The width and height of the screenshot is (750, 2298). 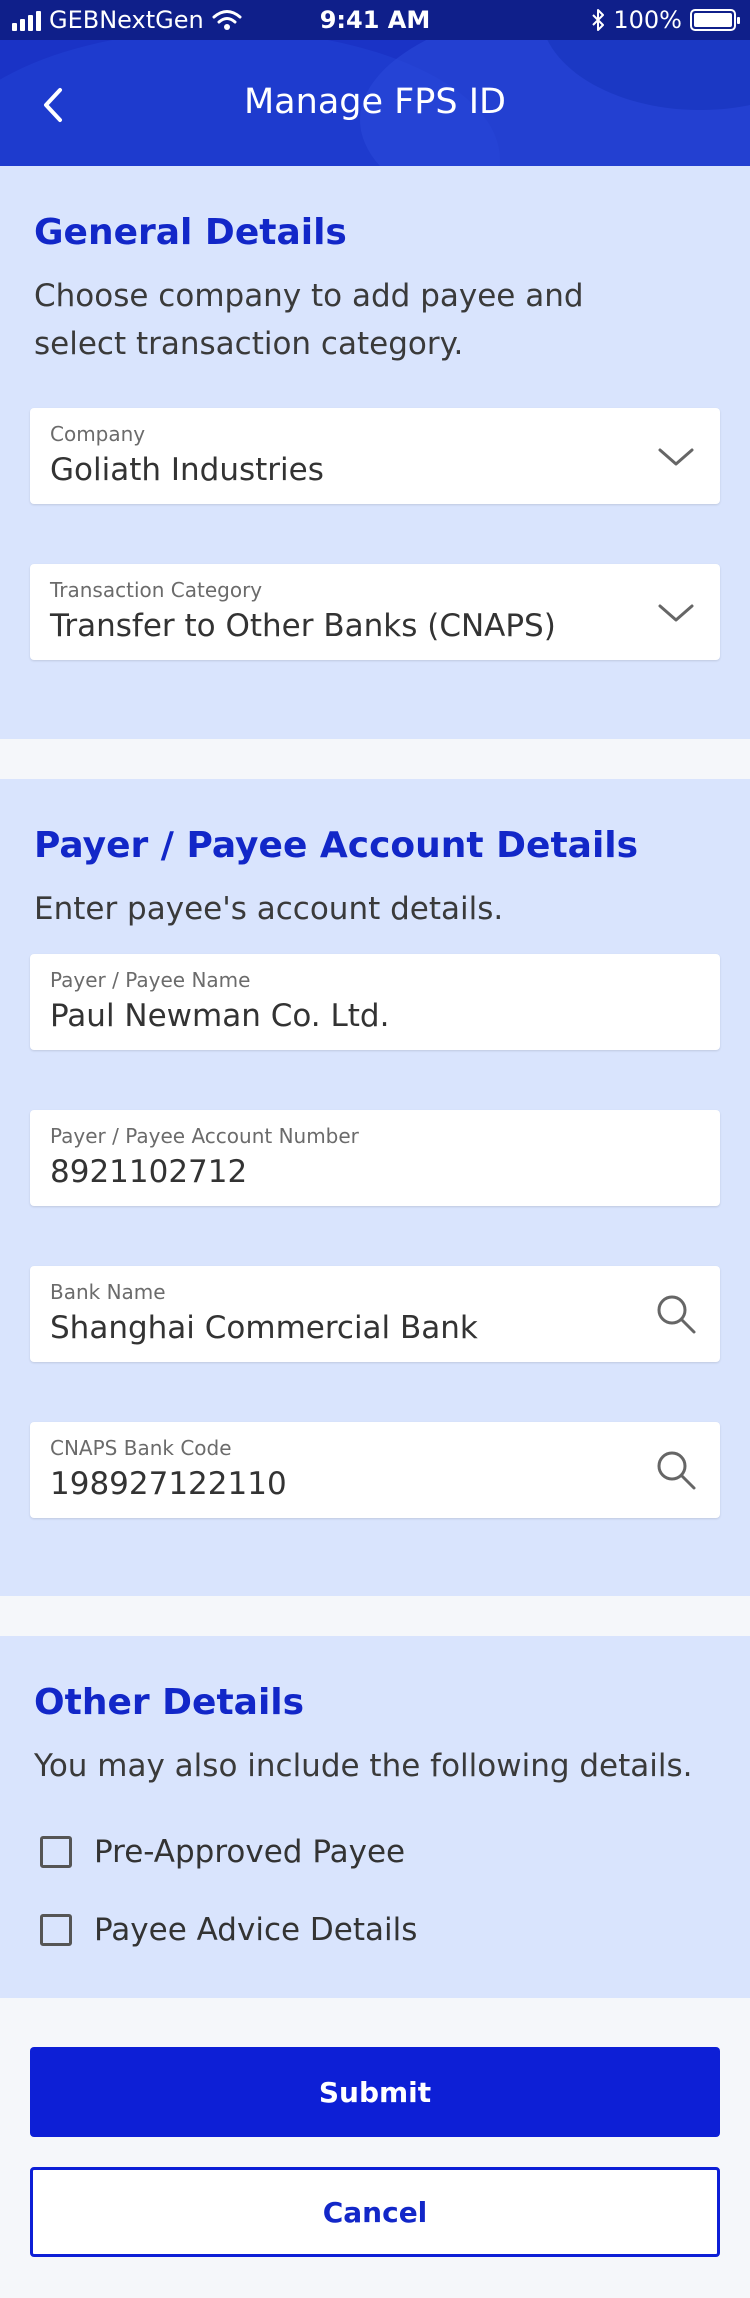 What do you see at coordinates (256, 1930) in the screenshot?
I see `checkbox-label: Payee Advice Details` at bounding box center [256, 1930].